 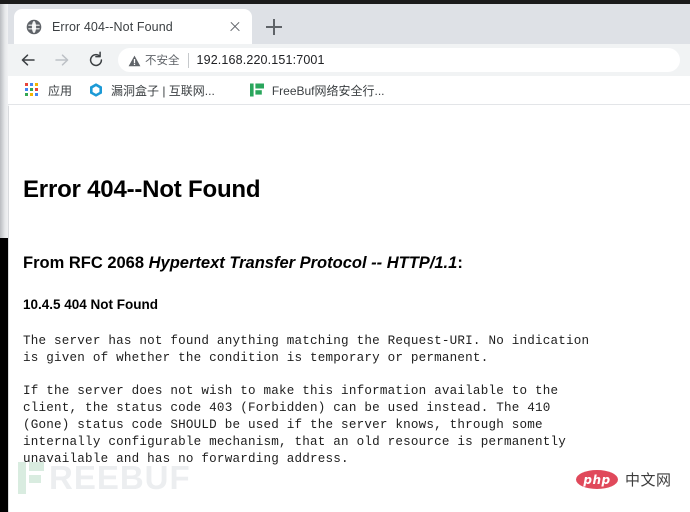 I want to click on bookmark-apps: 应用, so click(x=48, y=90).